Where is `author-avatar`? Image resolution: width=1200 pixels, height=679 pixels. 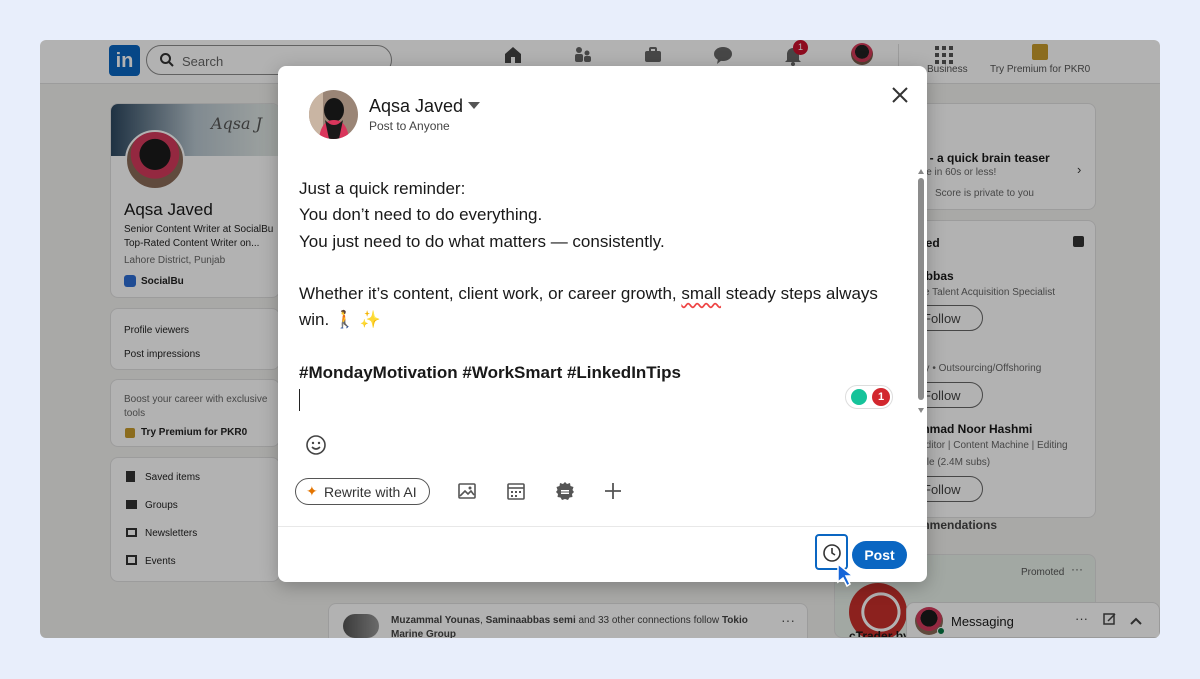
author-avatar is located at coordinates (333, 114).